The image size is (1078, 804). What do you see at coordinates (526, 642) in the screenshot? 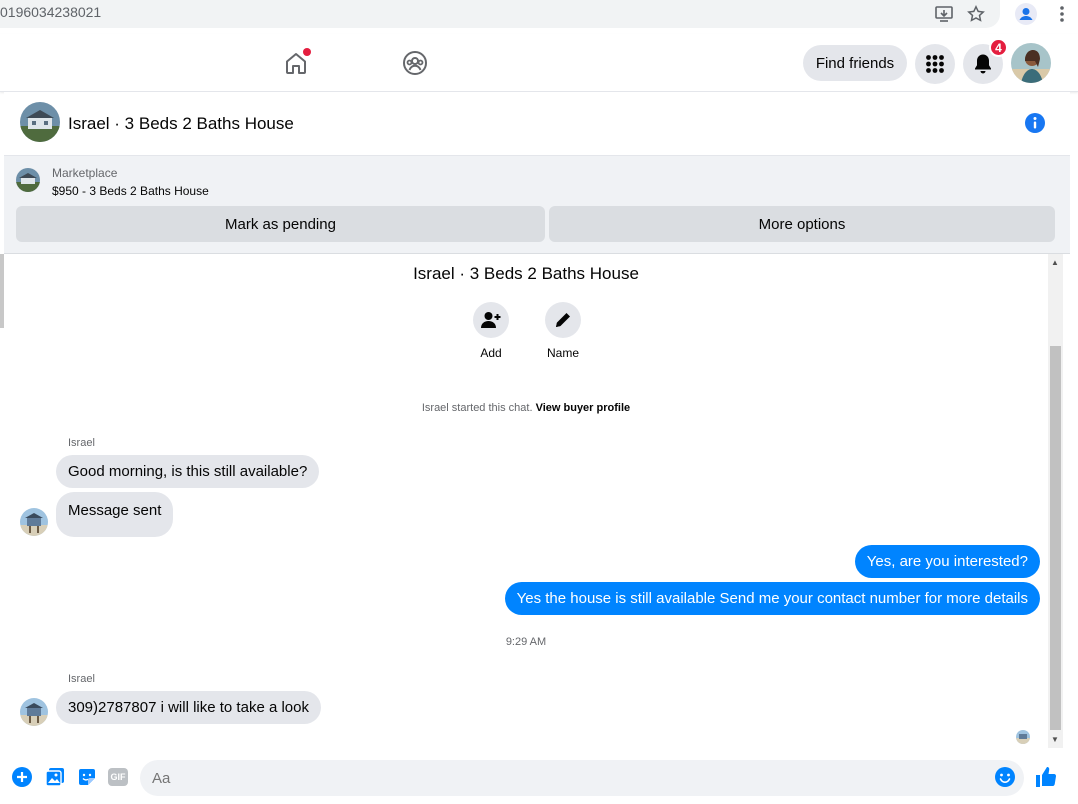
I see `message-timestamp: 9:29 AM` at bounding box center [526, 642].